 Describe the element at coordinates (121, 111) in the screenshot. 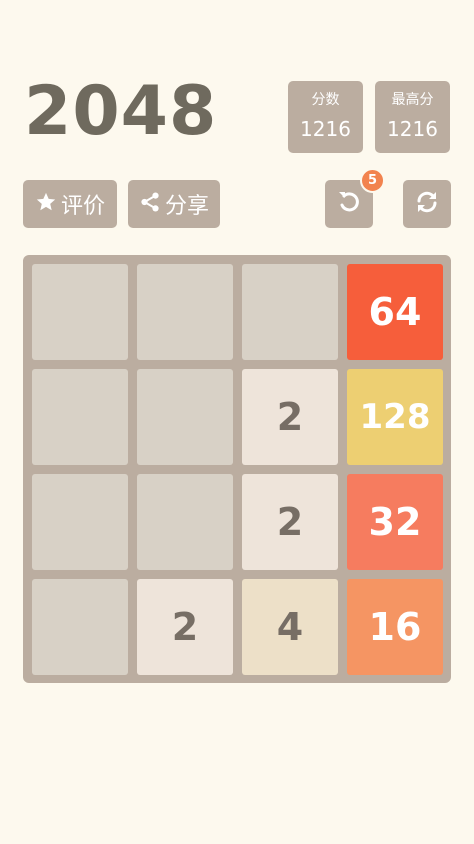

I see `game-title: 2048` at that location.